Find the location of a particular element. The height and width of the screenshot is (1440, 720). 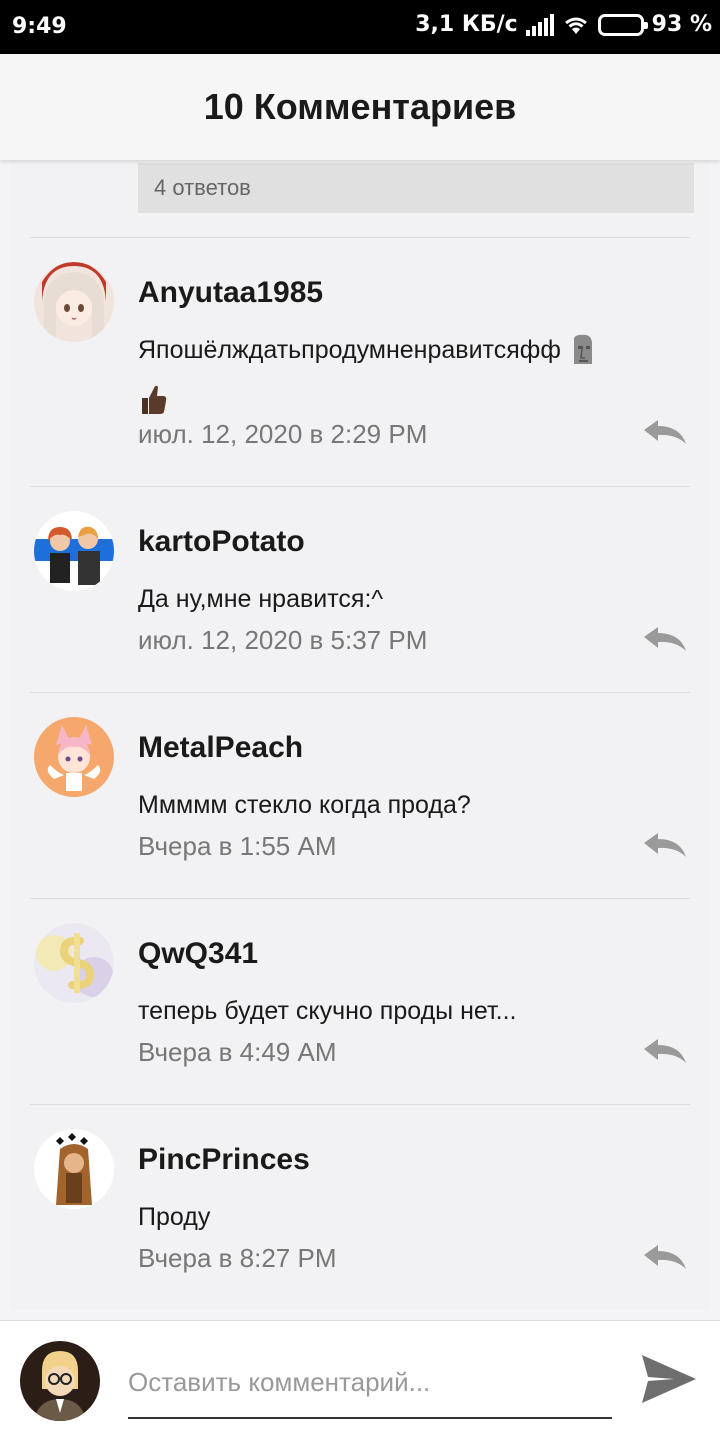

page-title: 10 Комментариев is located at coordinates (360, 106).